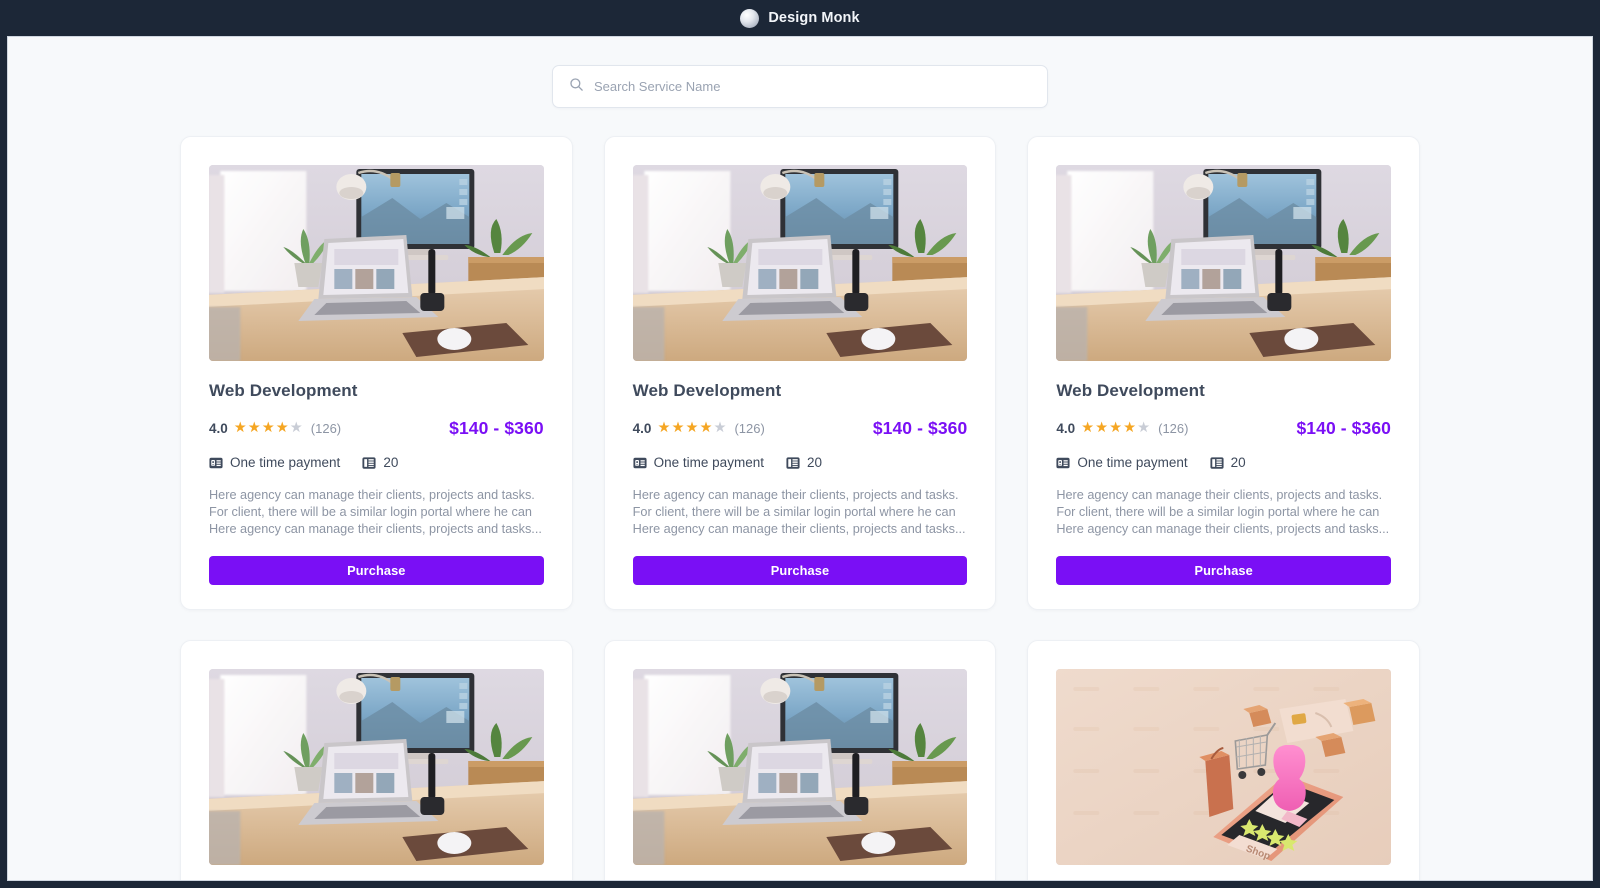 The image size is (1600, 888). I want to click on app-header: Design Monk, so click(800, 18).